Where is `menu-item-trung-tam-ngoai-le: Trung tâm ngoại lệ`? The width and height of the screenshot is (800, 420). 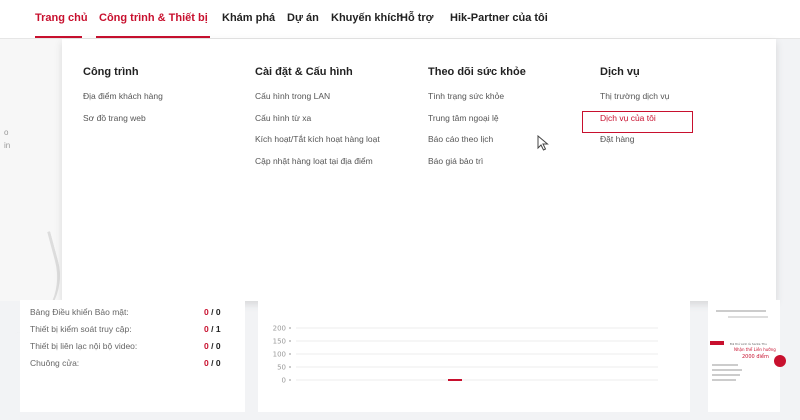
menu-item-trung-tam-ngoai-le: Trung tâm ngoại lệ is located at coordinates (477, 124).